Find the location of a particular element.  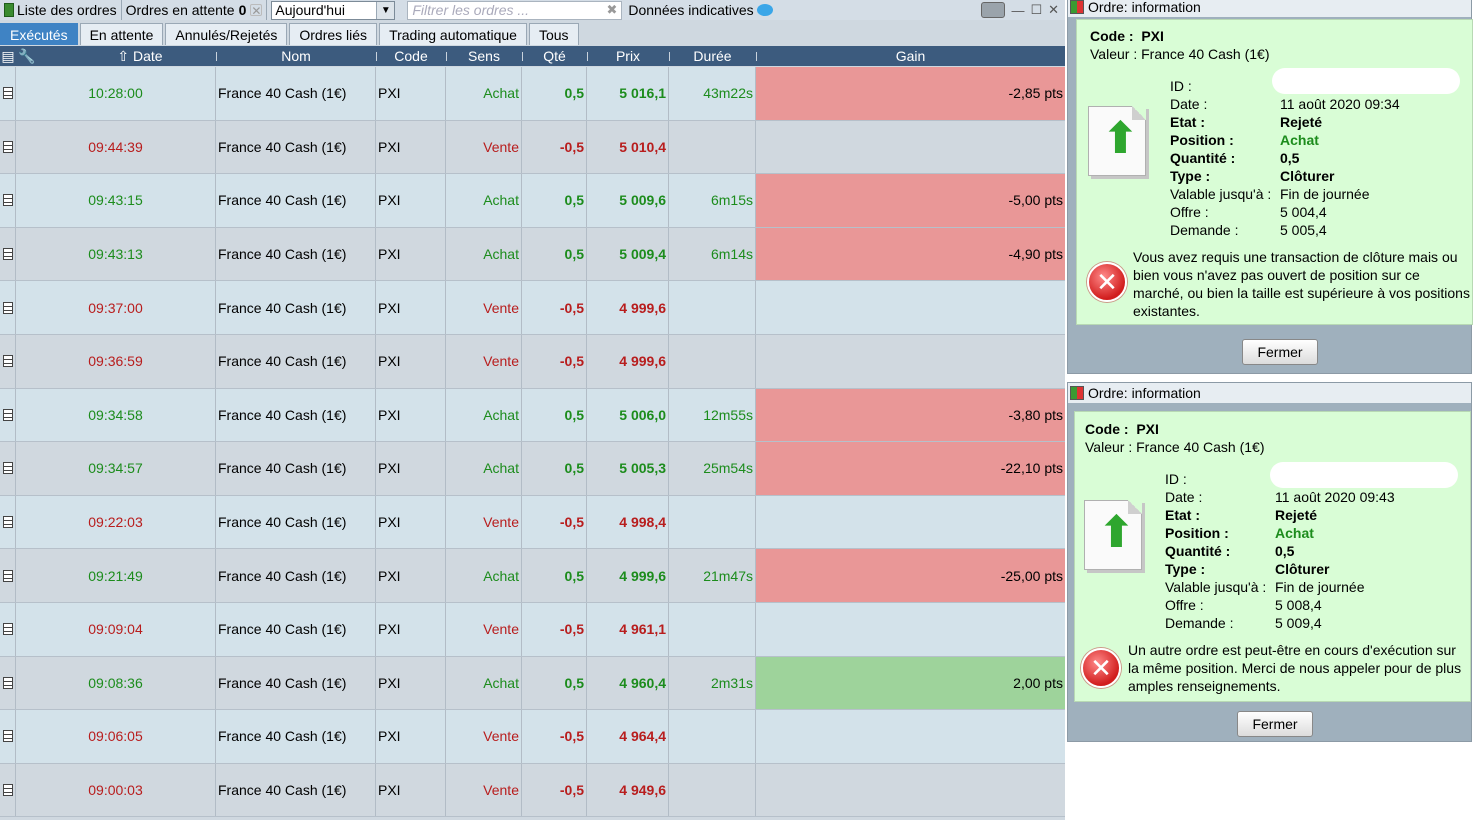

period-select: Aujourd'hui ▼ is located at coordinates (333, 10).